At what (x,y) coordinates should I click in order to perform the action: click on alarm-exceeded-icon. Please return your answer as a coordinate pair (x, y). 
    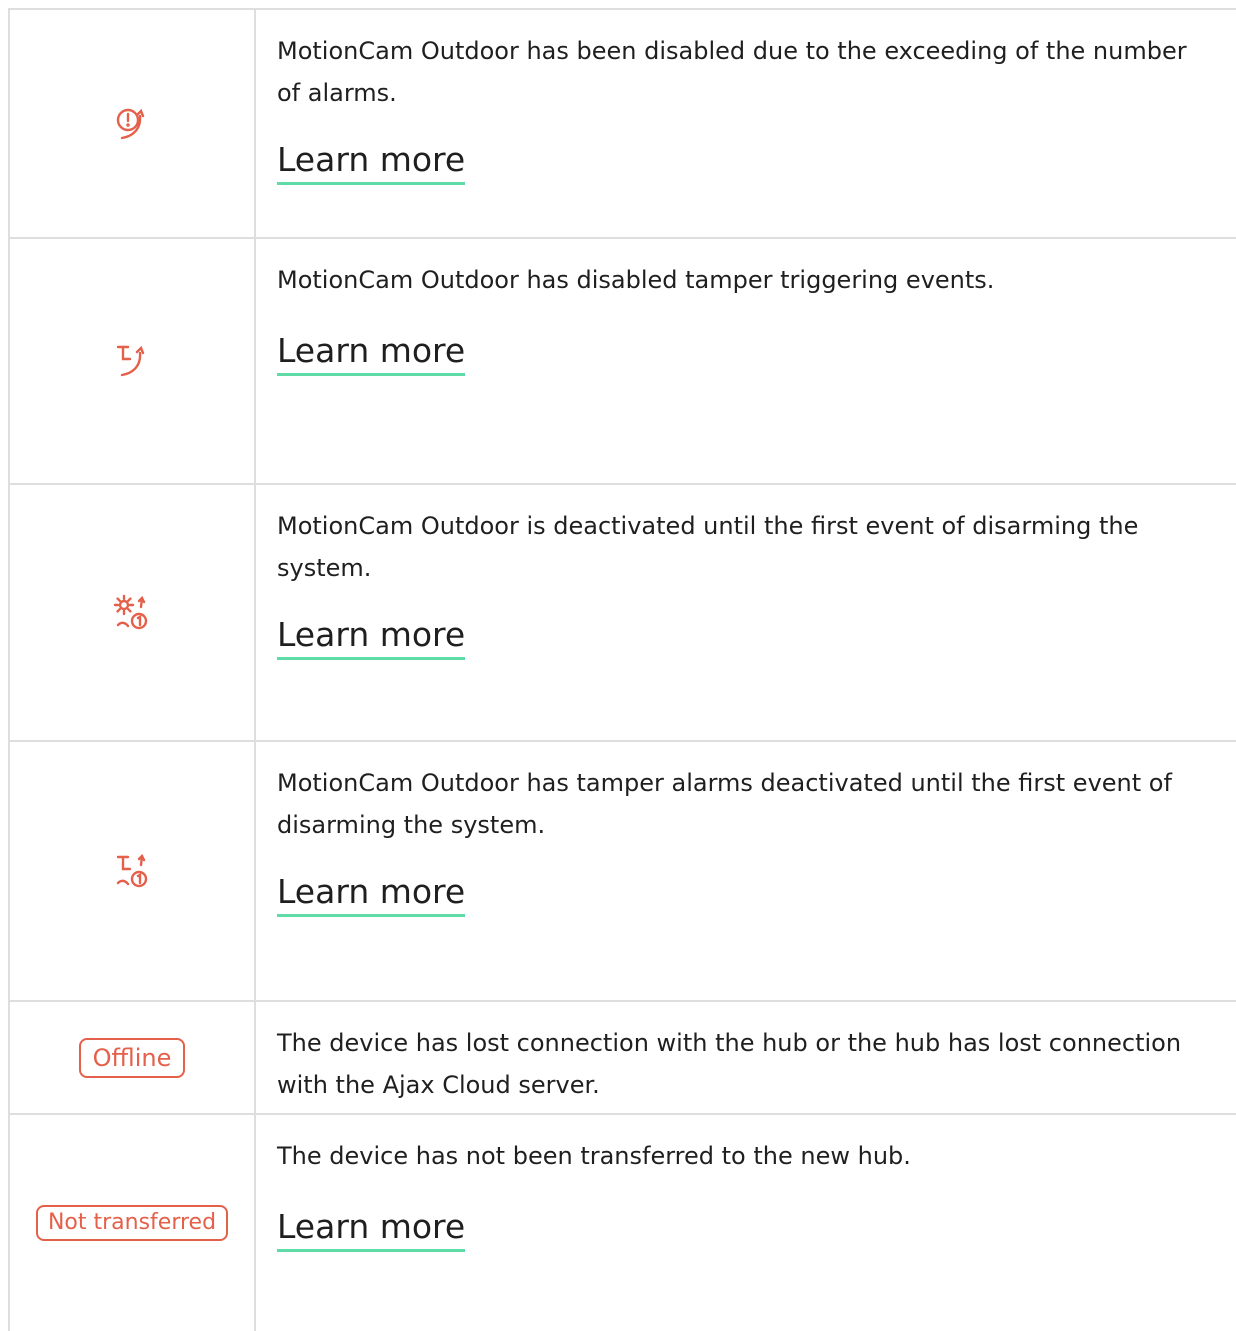
    Looking at the image, I should click on (132, 124).